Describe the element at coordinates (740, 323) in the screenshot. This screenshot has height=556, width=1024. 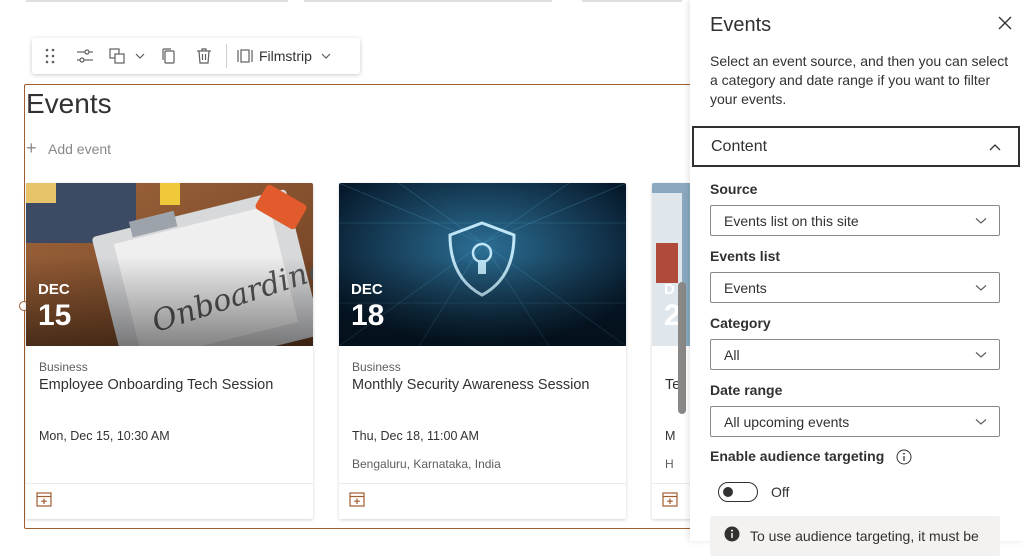
I see `category-label: Category` at that location.